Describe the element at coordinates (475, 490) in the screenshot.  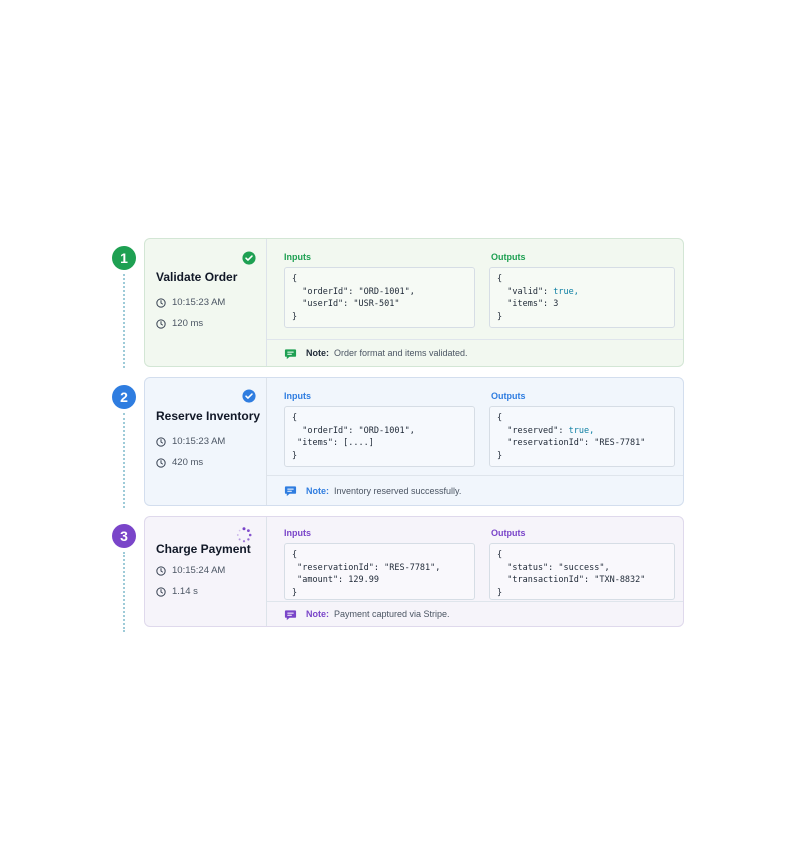
I see `step-note: Note: Inventory reserved successfully.` at that location.